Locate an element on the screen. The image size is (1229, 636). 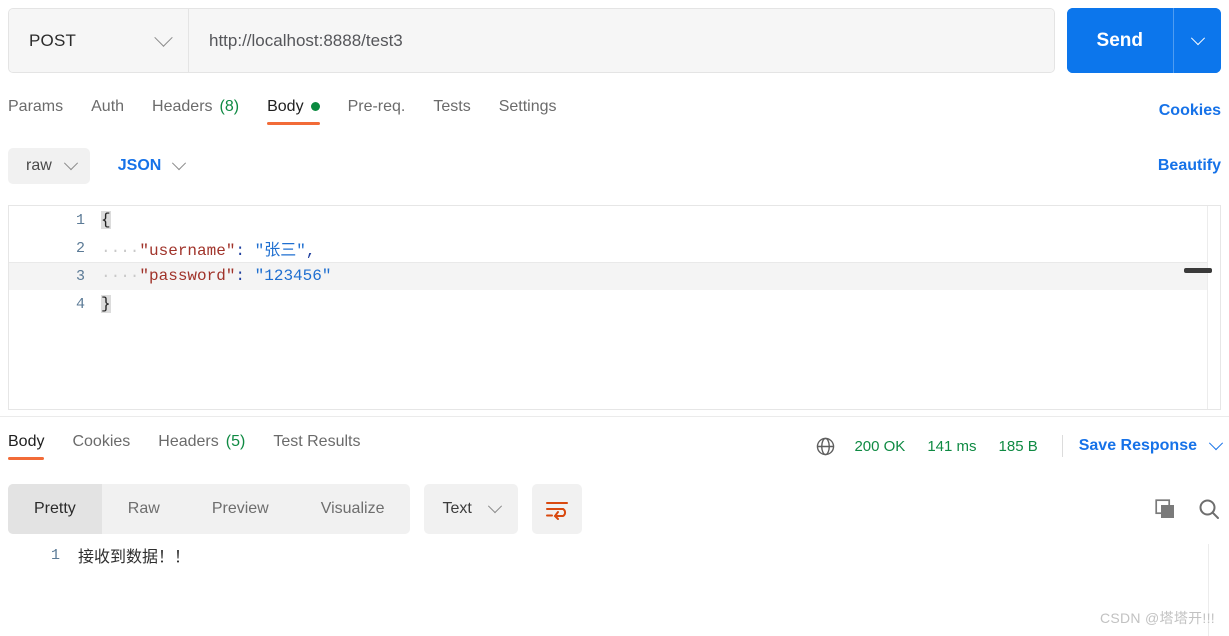
tab-label: Params is located at coordinates (36, 106).